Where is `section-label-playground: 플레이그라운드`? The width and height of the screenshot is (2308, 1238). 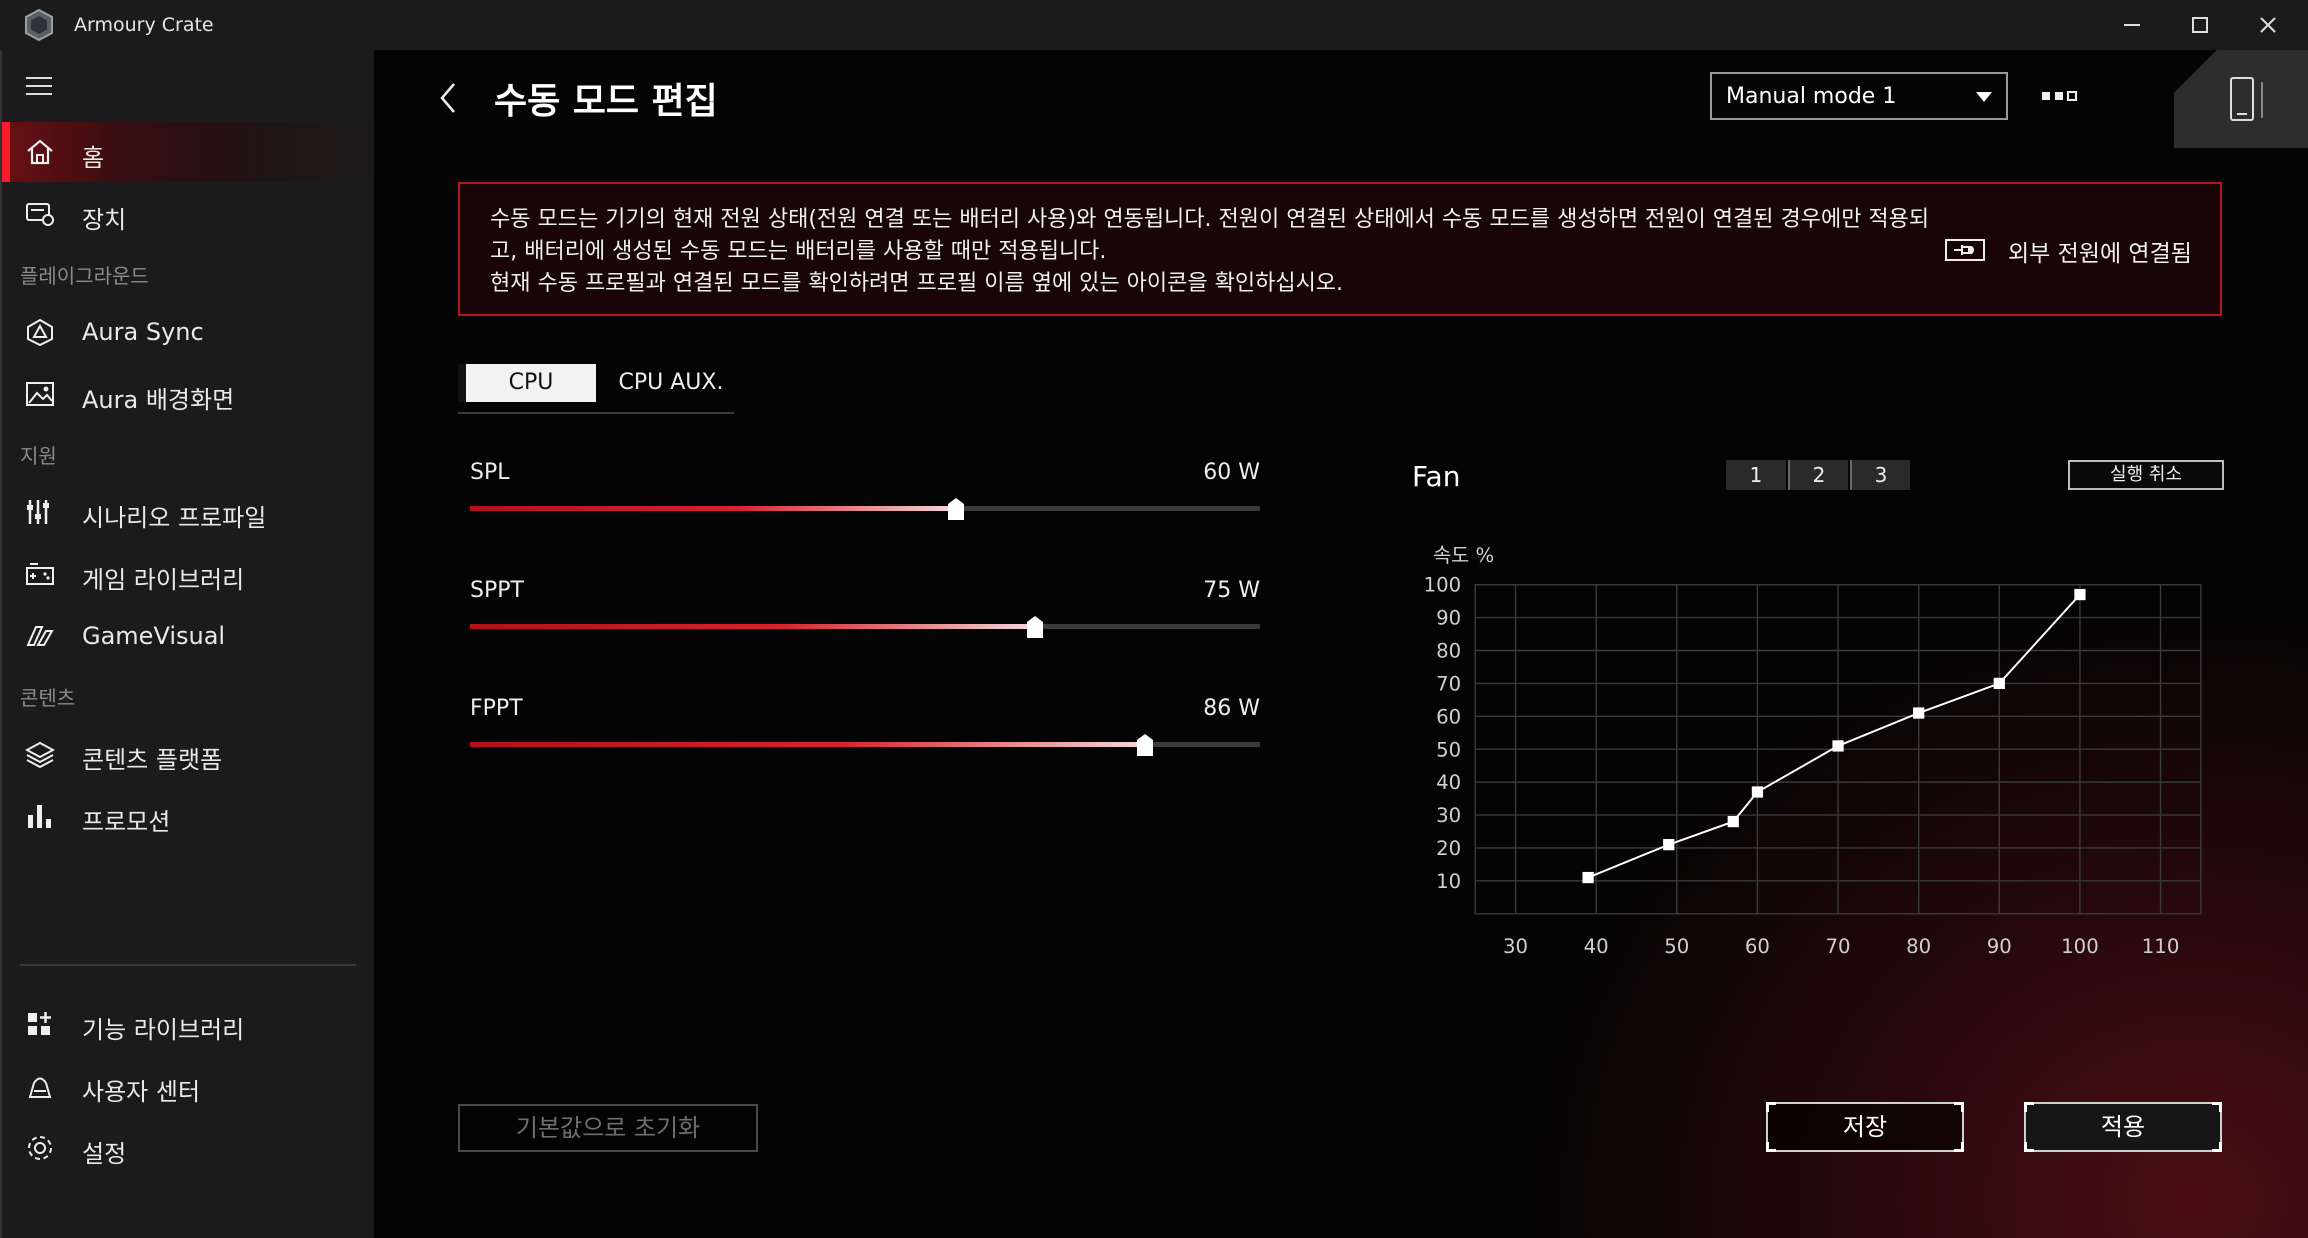 section-label-playground: 플레이그라운드 is located at coordinates (84, 276).